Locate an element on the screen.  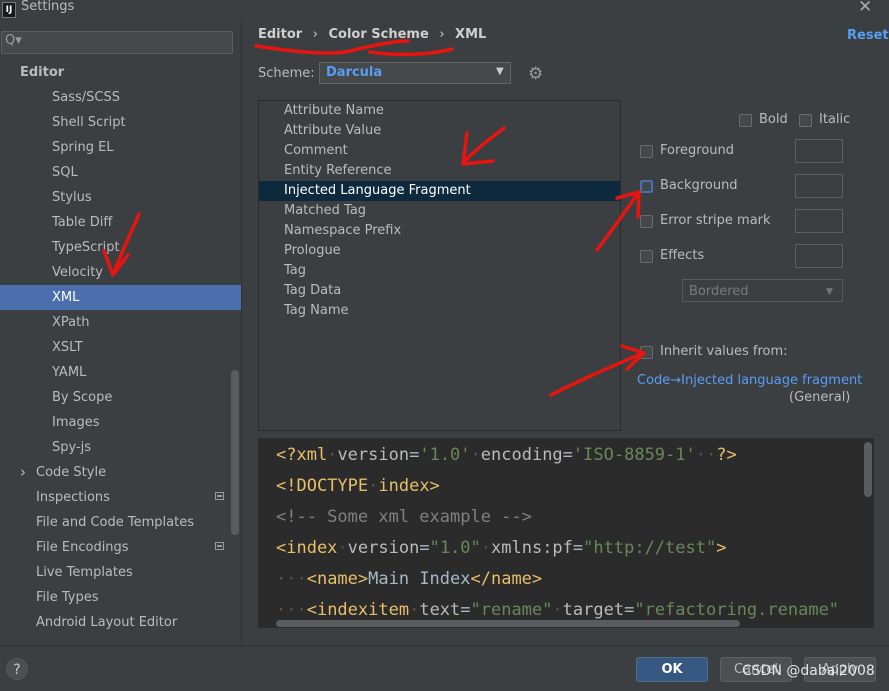
preview-horizontal-scrollbar is located at coordinates (508, 623).